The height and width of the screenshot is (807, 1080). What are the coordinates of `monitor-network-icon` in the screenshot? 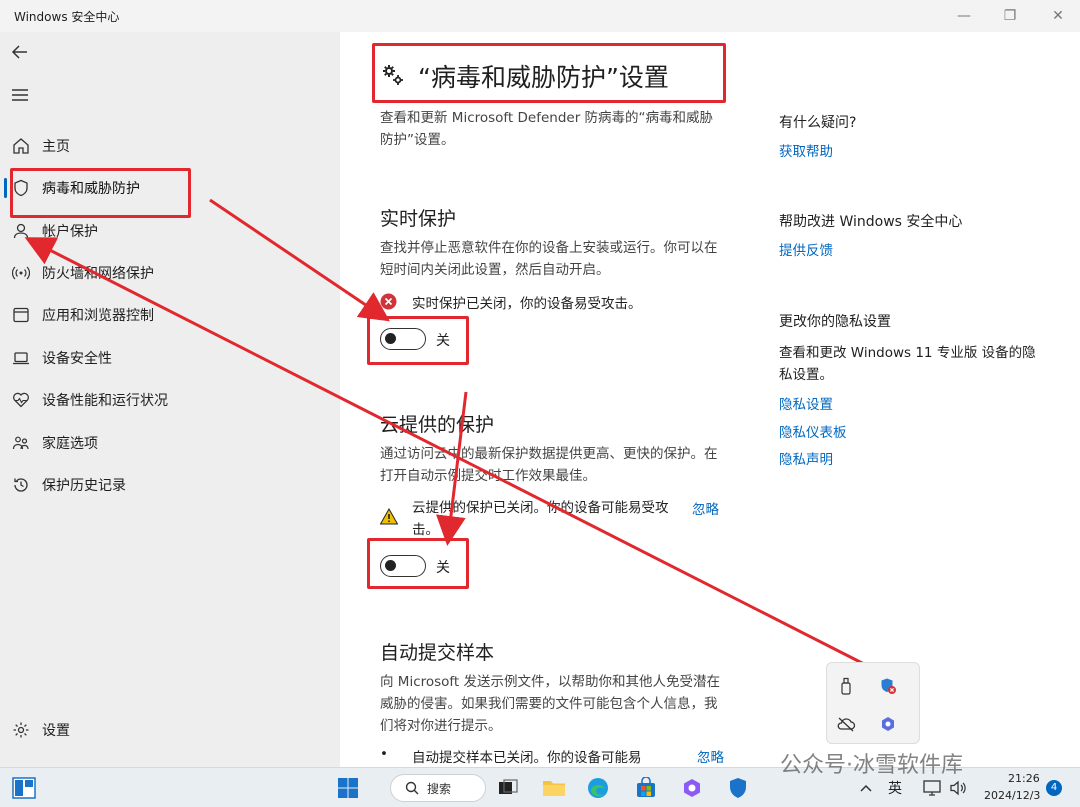 It's located at (932, 788).